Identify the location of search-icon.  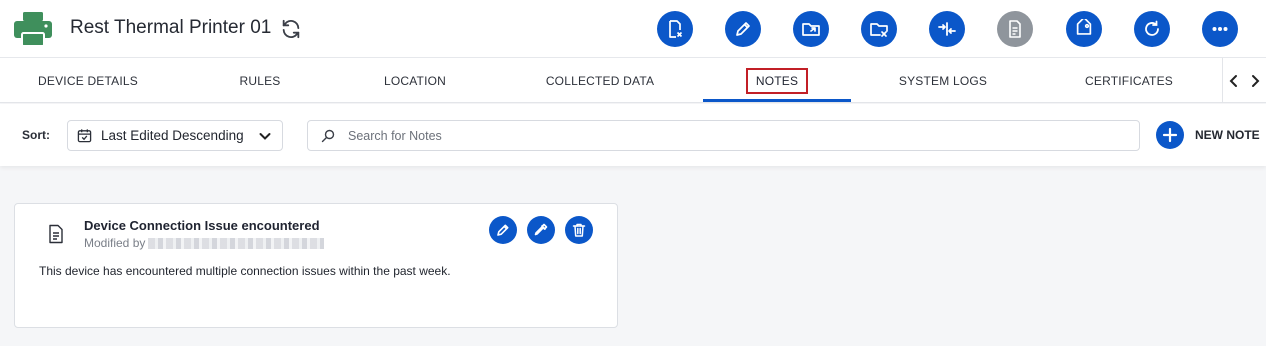
(328, 135).